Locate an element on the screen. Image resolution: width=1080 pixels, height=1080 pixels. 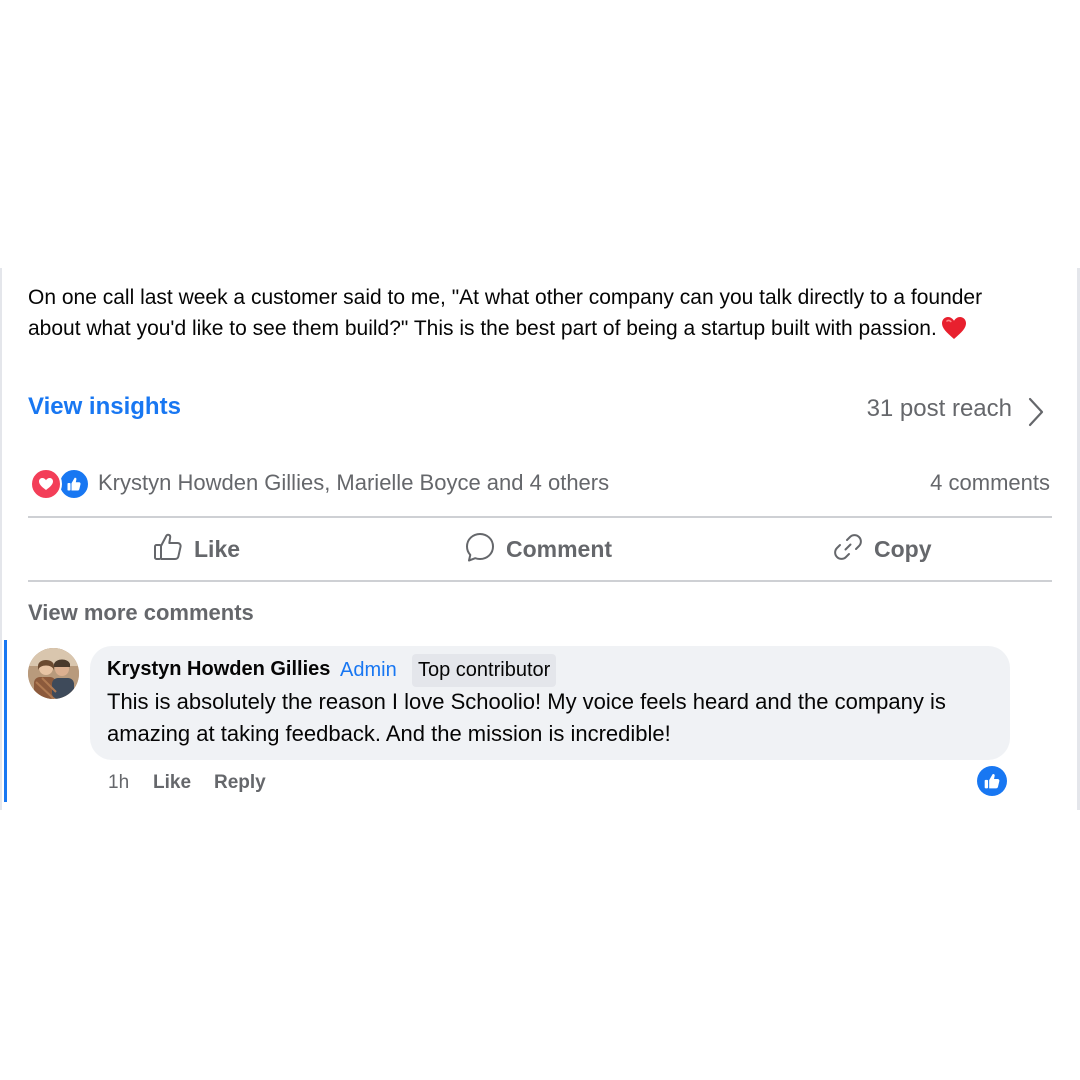
comment-label: Comment is located at coordinates (559, 549).